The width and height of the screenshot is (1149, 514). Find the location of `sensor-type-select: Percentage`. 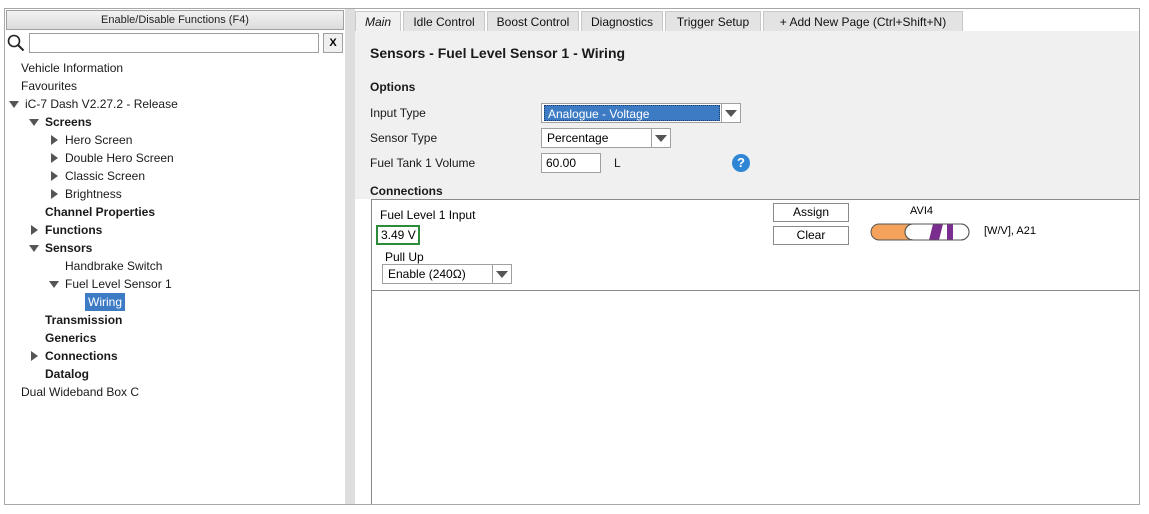

sensor-type-select: Percentage is located at coordinates (606, 138).